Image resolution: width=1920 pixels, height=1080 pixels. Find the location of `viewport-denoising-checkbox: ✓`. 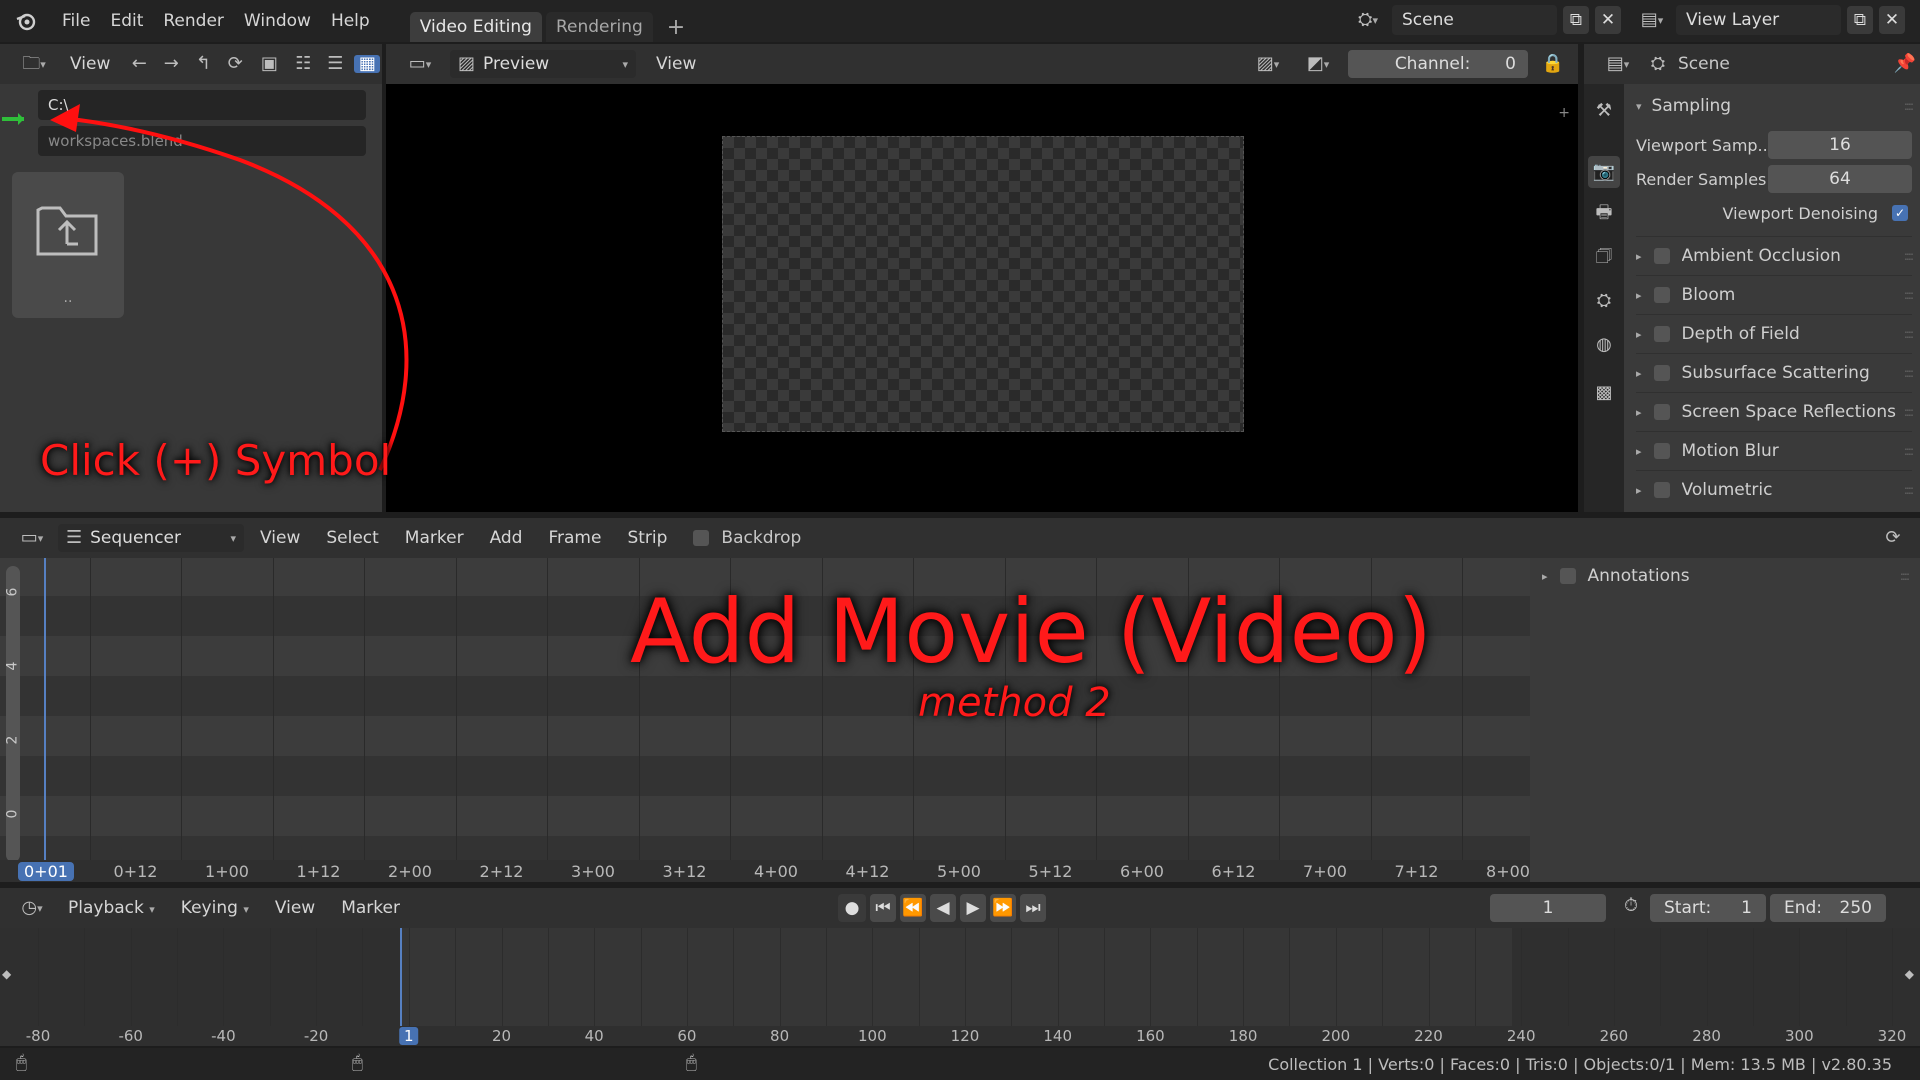

viewport-denoising-checkbox: ✓ is located at coordinates (1900, 213).